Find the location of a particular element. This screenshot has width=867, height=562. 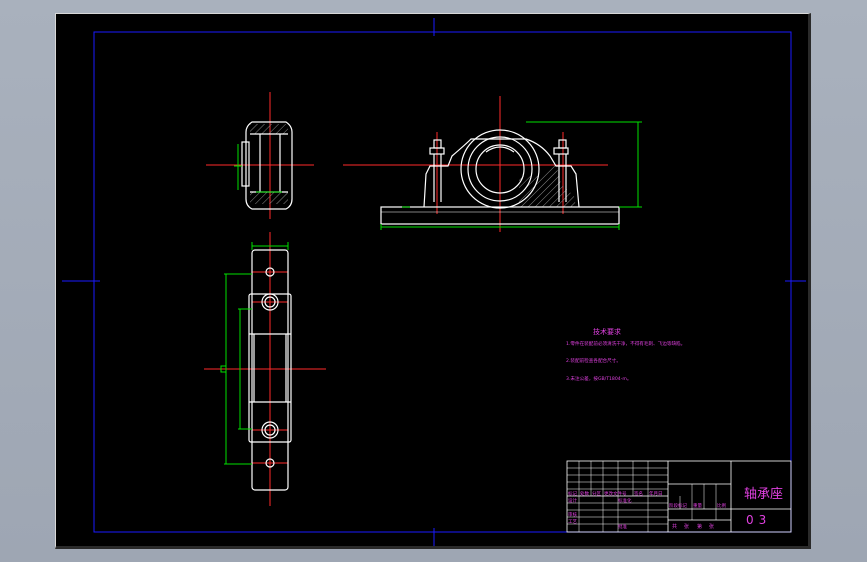

side-view is located at coordinates (260, 155).